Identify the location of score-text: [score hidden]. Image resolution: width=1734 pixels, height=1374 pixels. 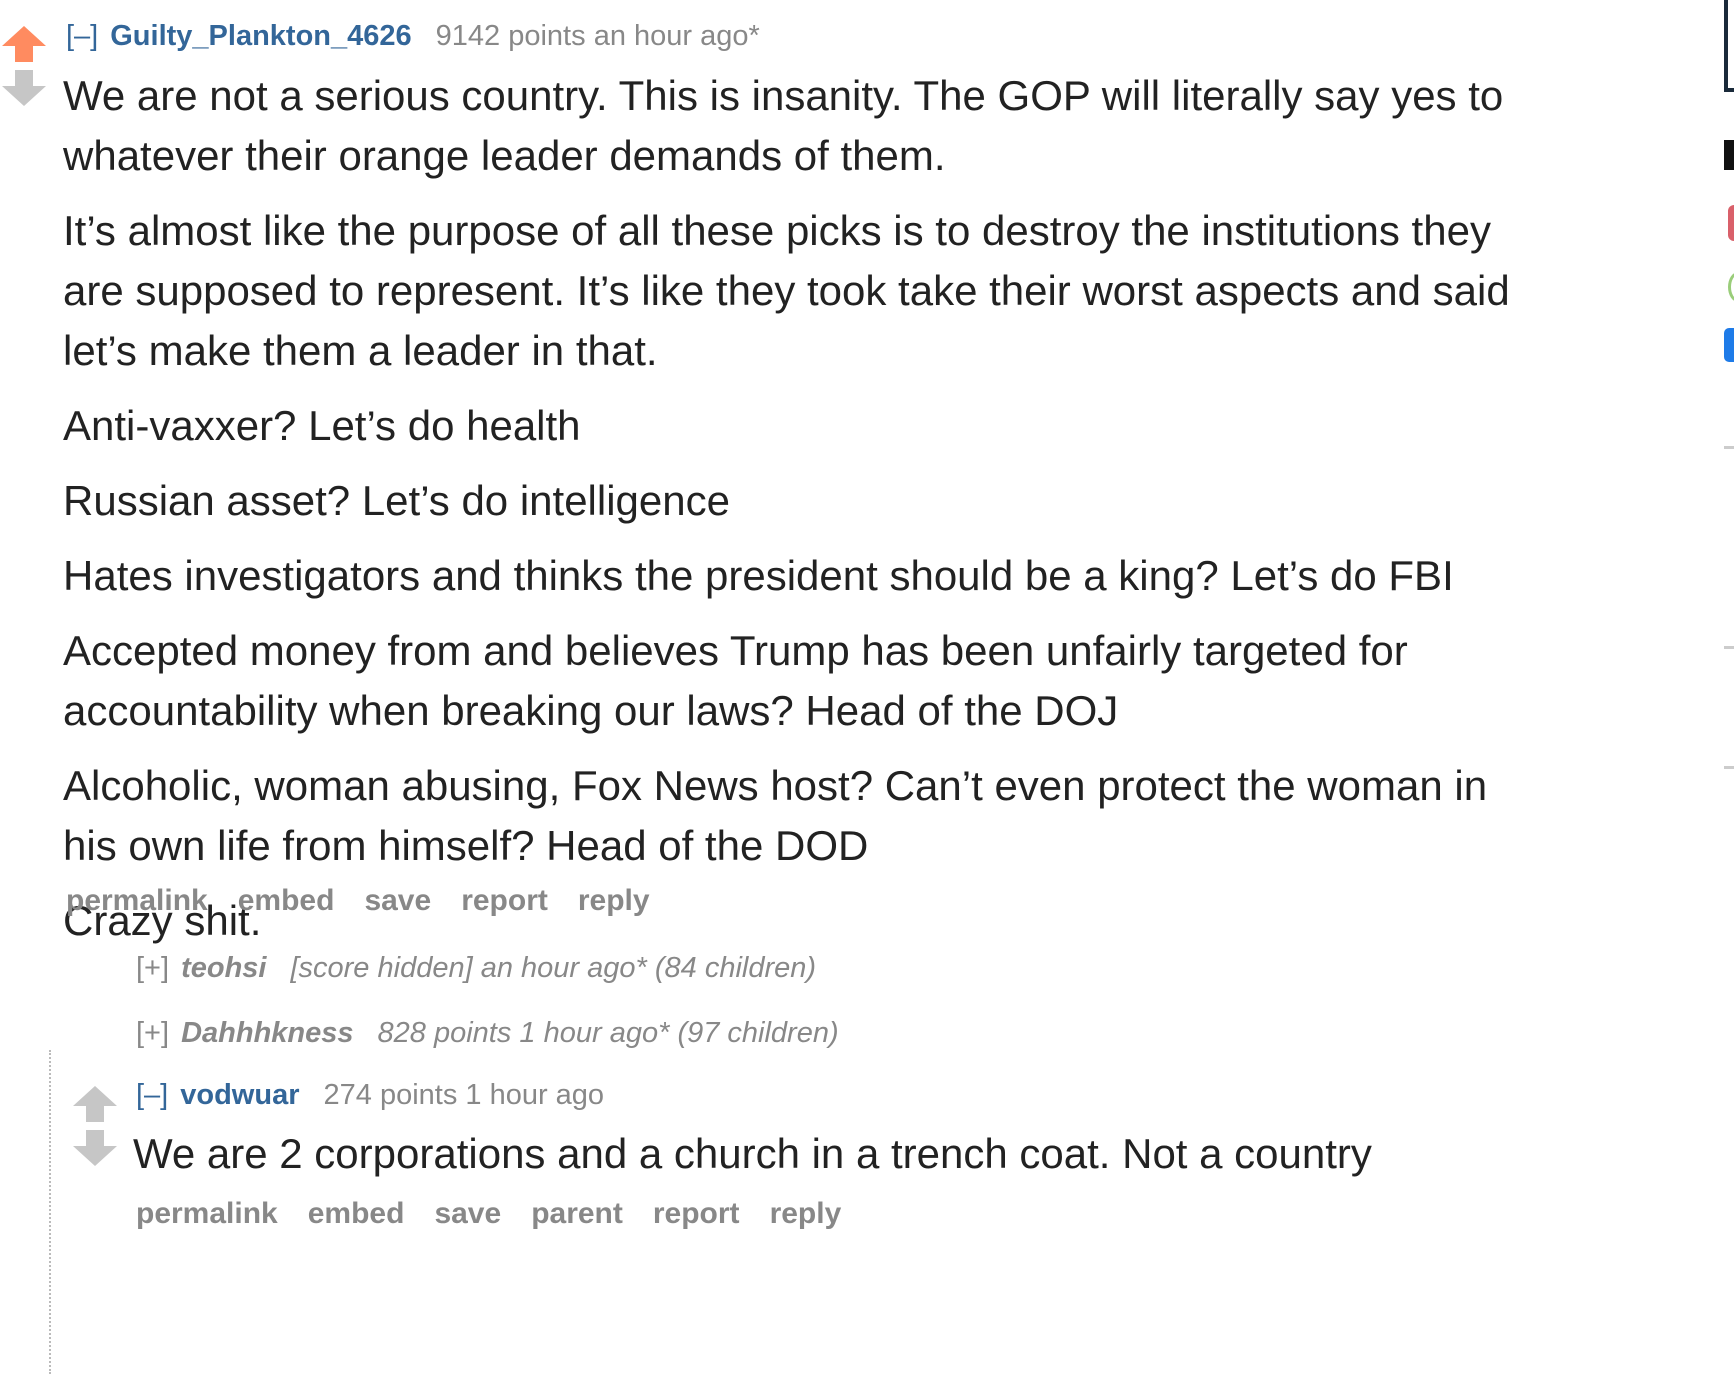
(381, 968).